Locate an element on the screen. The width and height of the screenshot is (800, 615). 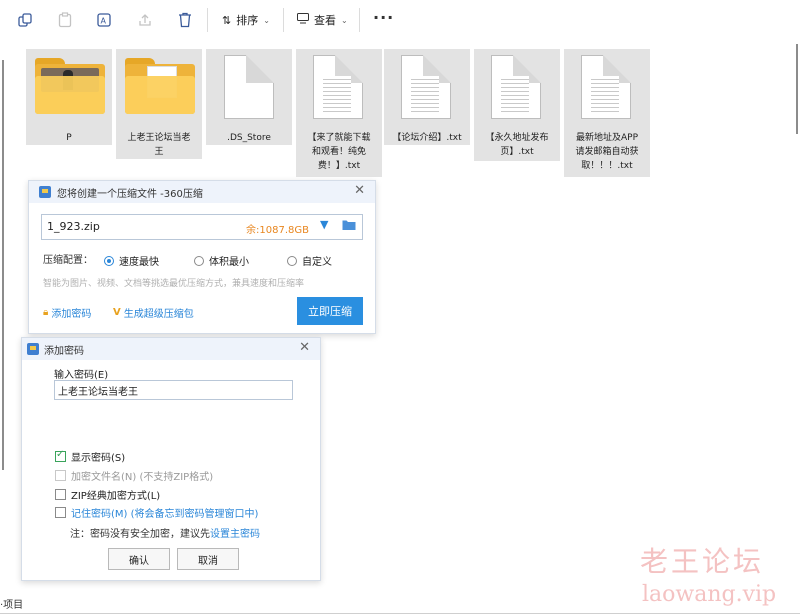
compress-now-button: 立即压缩 is located at coordinates (330, 311).